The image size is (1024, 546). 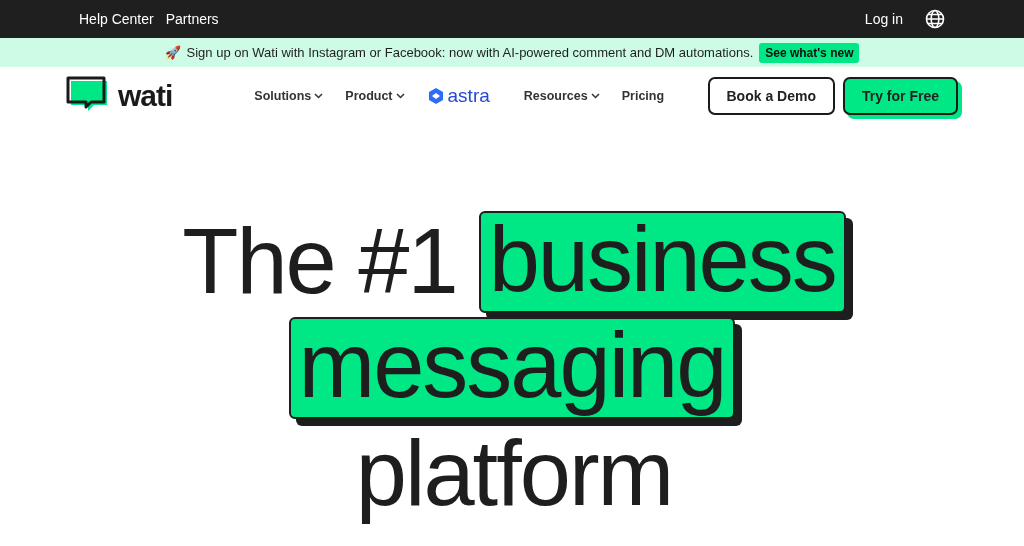 I want to click on announcement-text: Sign up on Wati with Instagram or Facebook: now with AI-powered comment and DM automations., so click(x=470, y=52).